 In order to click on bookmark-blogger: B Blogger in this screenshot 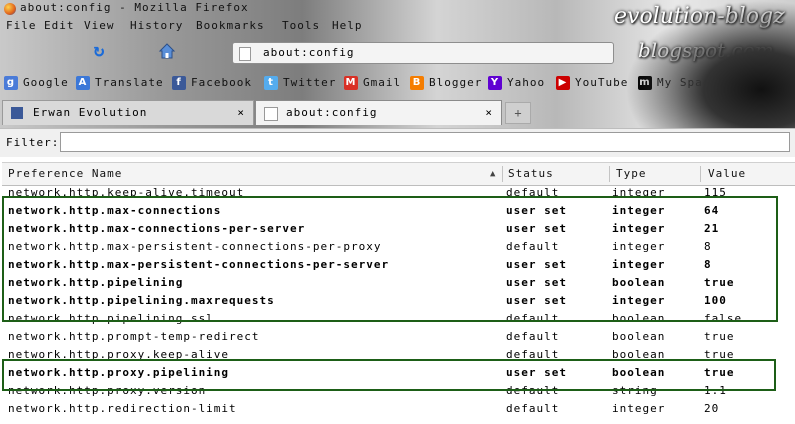, I will do `click(446, 83)`.